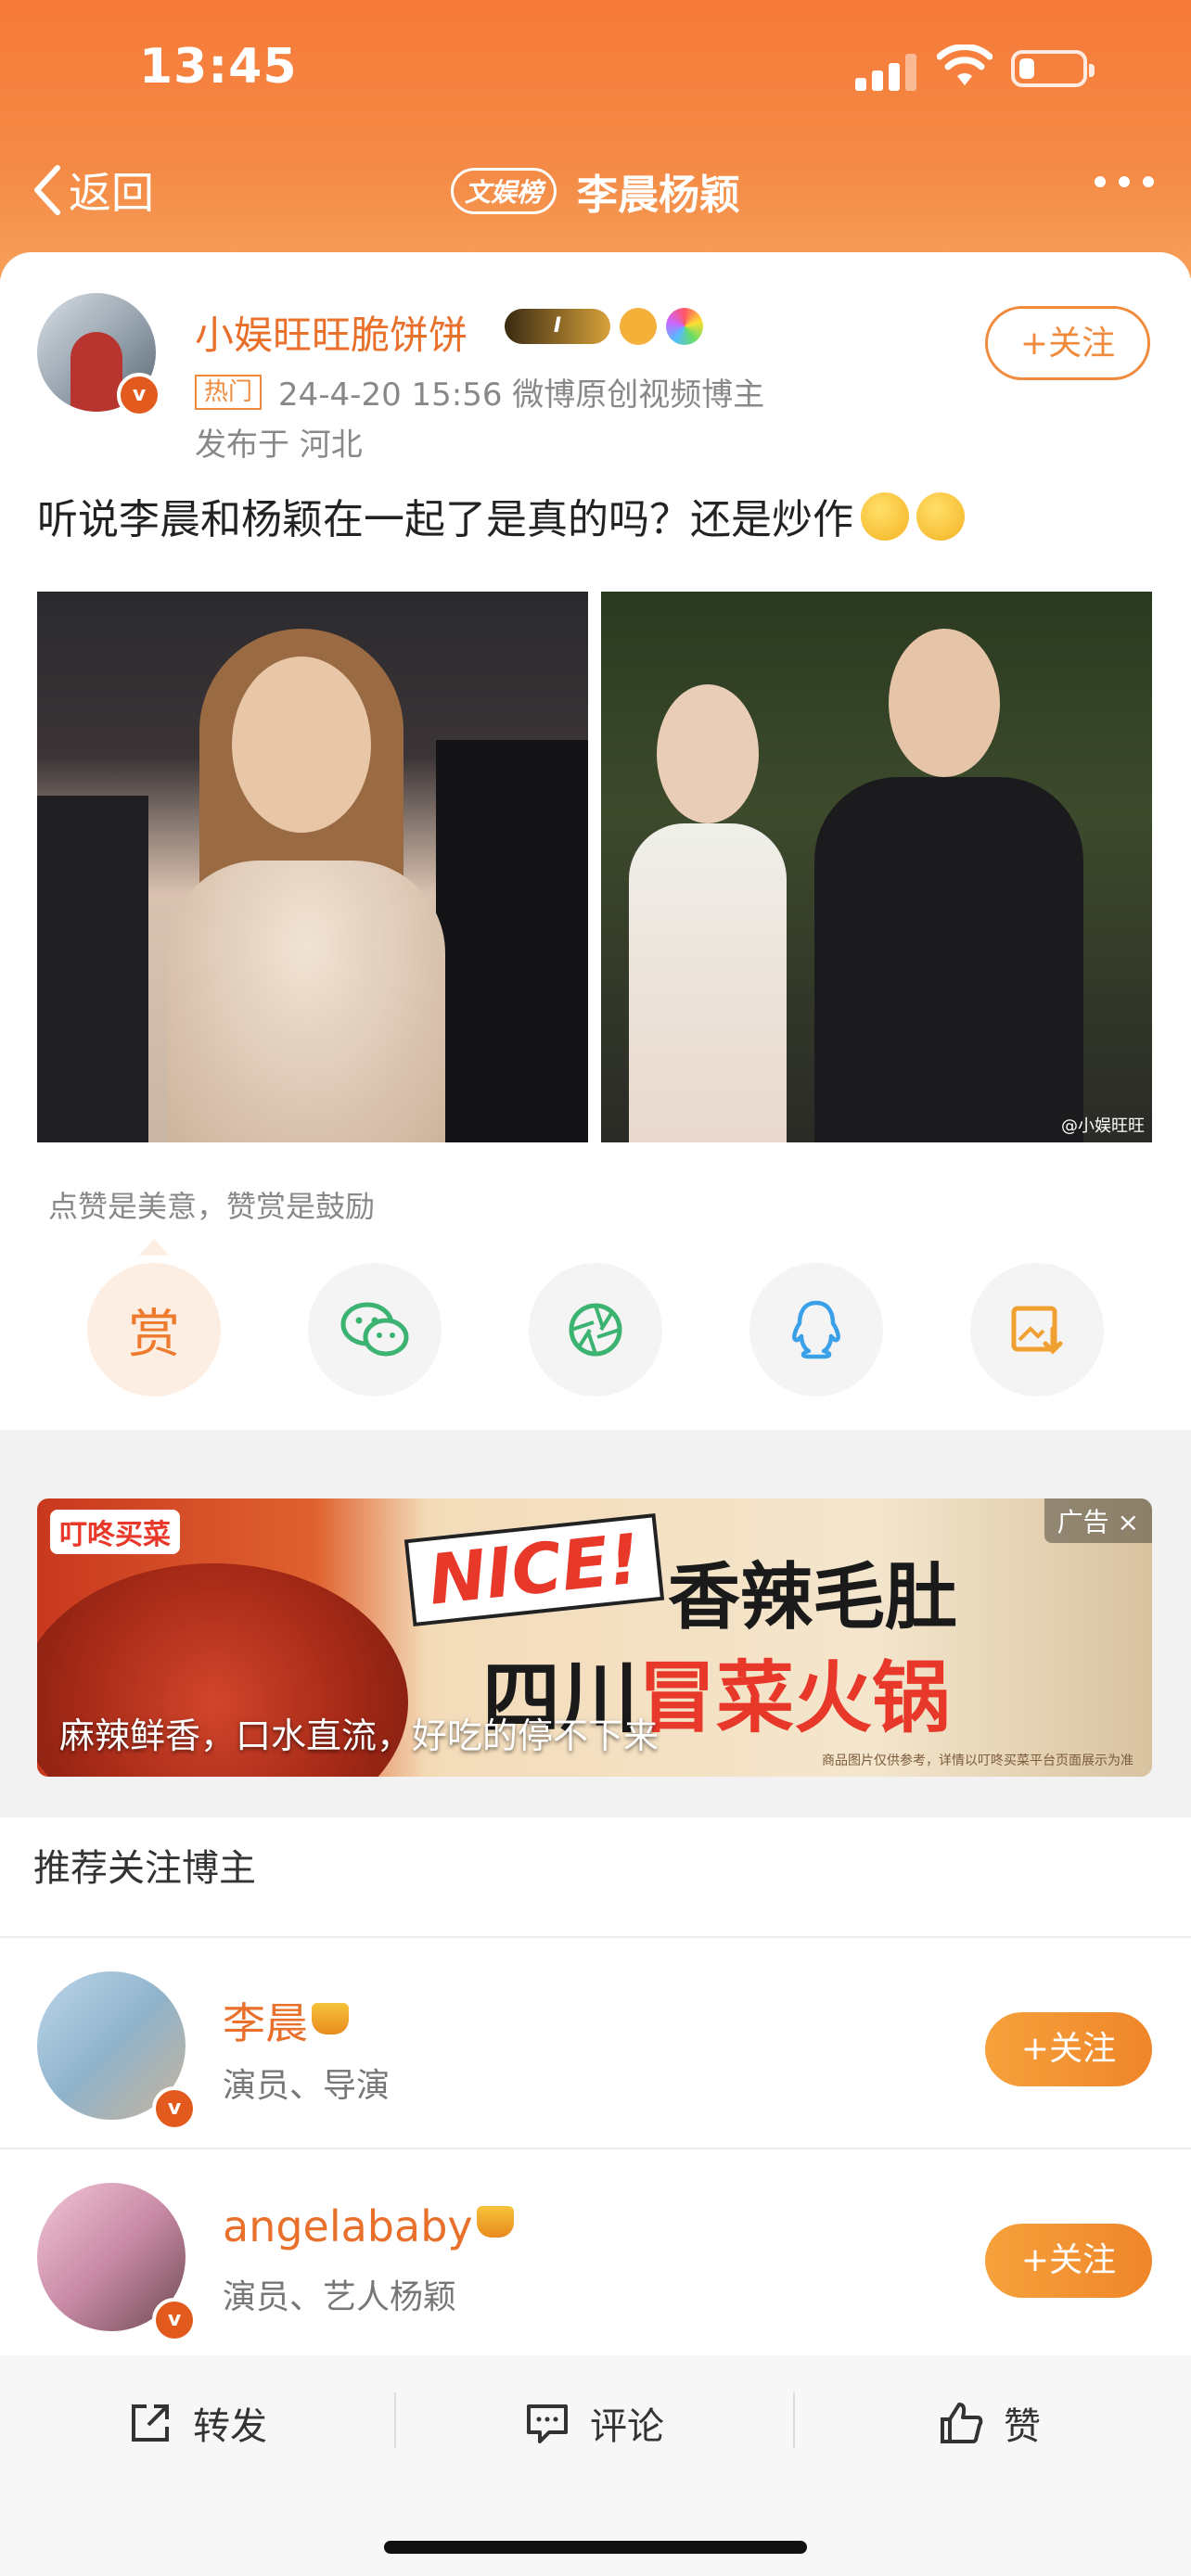  What do you see at coordinates (558, 326) in the screenshot?
I see `level-badge: I` at bounding box center [558, 326].